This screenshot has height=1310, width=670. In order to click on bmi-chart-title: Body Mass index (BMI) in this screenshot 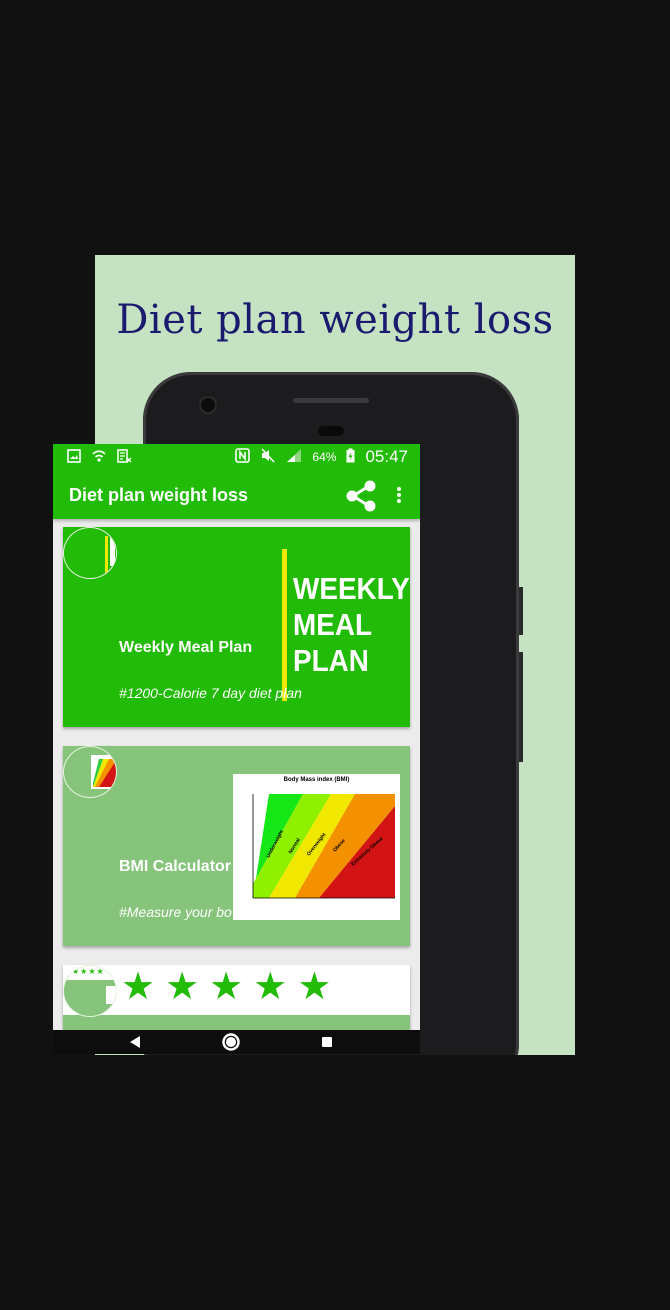, I will do `click(316, 780)`.